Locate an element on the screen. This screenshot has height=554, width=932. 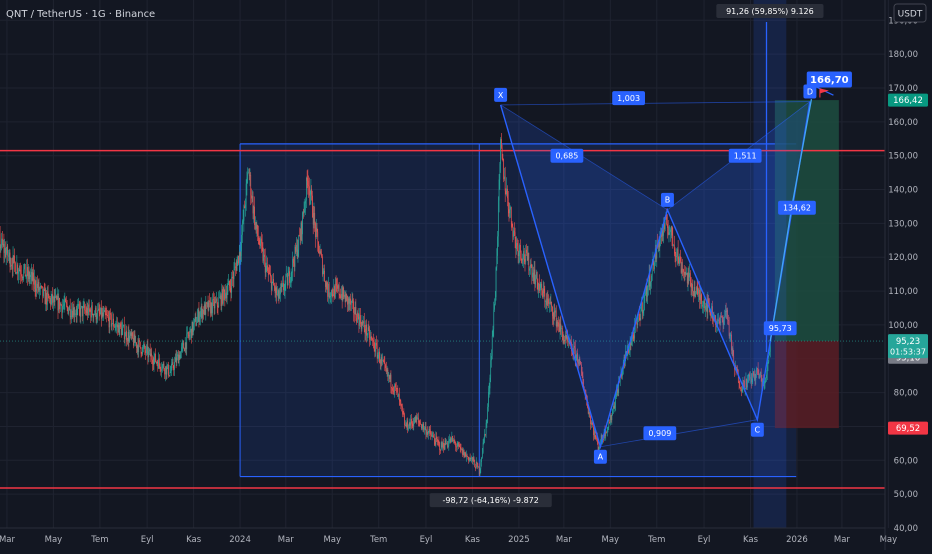
y-tick-label: 60,00 is located at coordinates (906, 461).